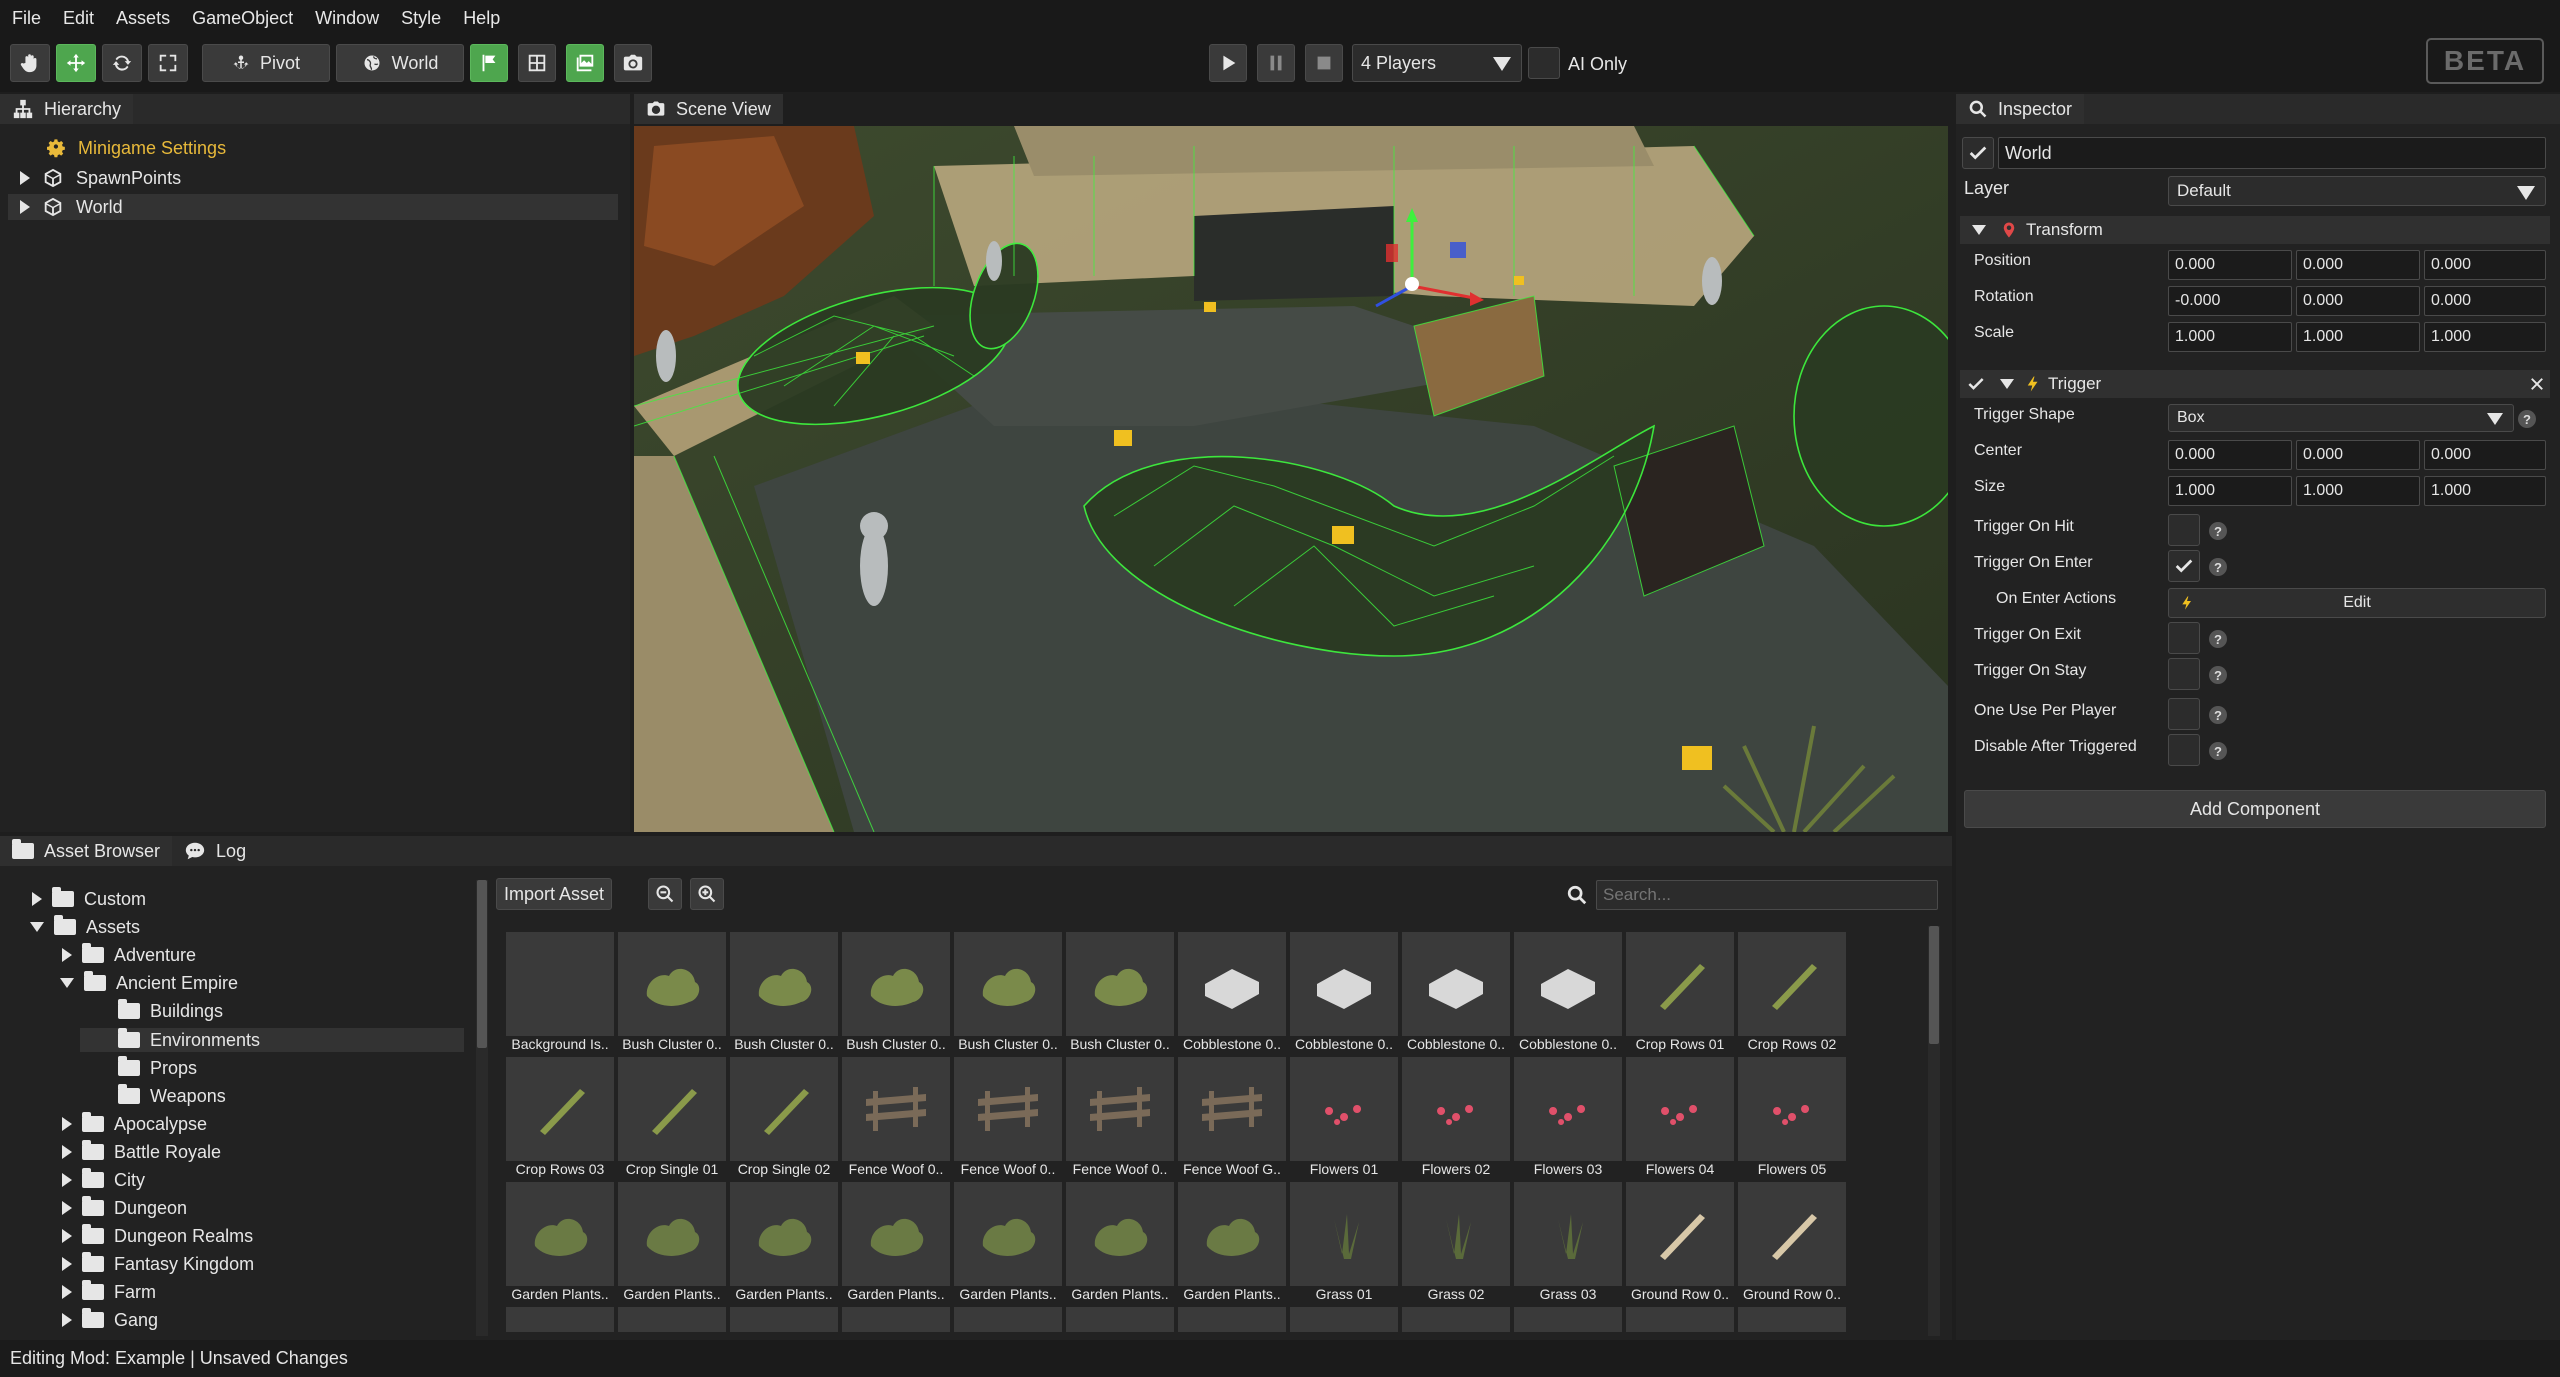 The width and height of the screenshot is (2560, 1377). I want to click on asset-item: Background Is.., so click(560, 992).